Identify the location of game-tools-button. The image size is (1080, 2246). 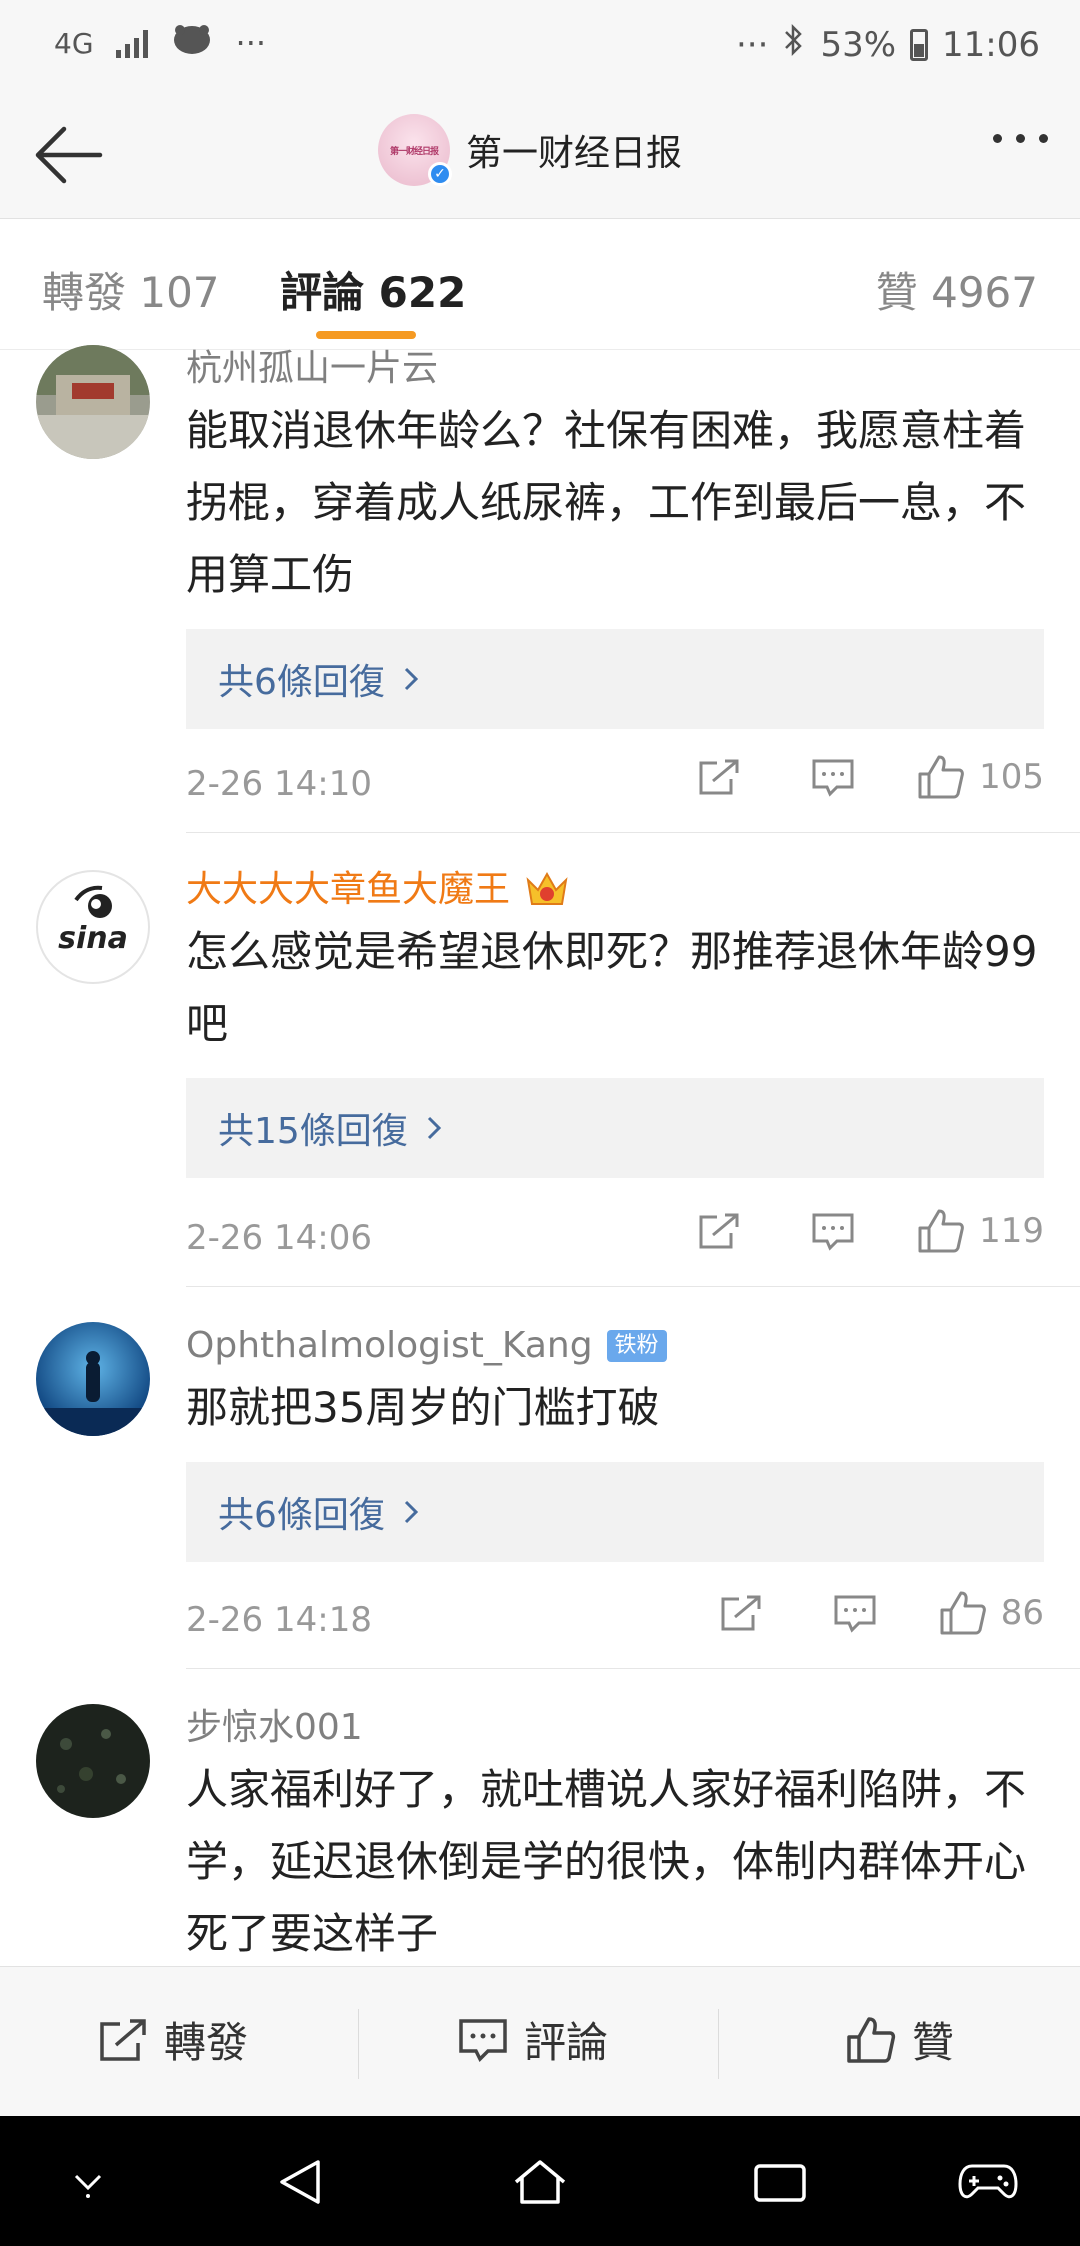
(988, 2182).